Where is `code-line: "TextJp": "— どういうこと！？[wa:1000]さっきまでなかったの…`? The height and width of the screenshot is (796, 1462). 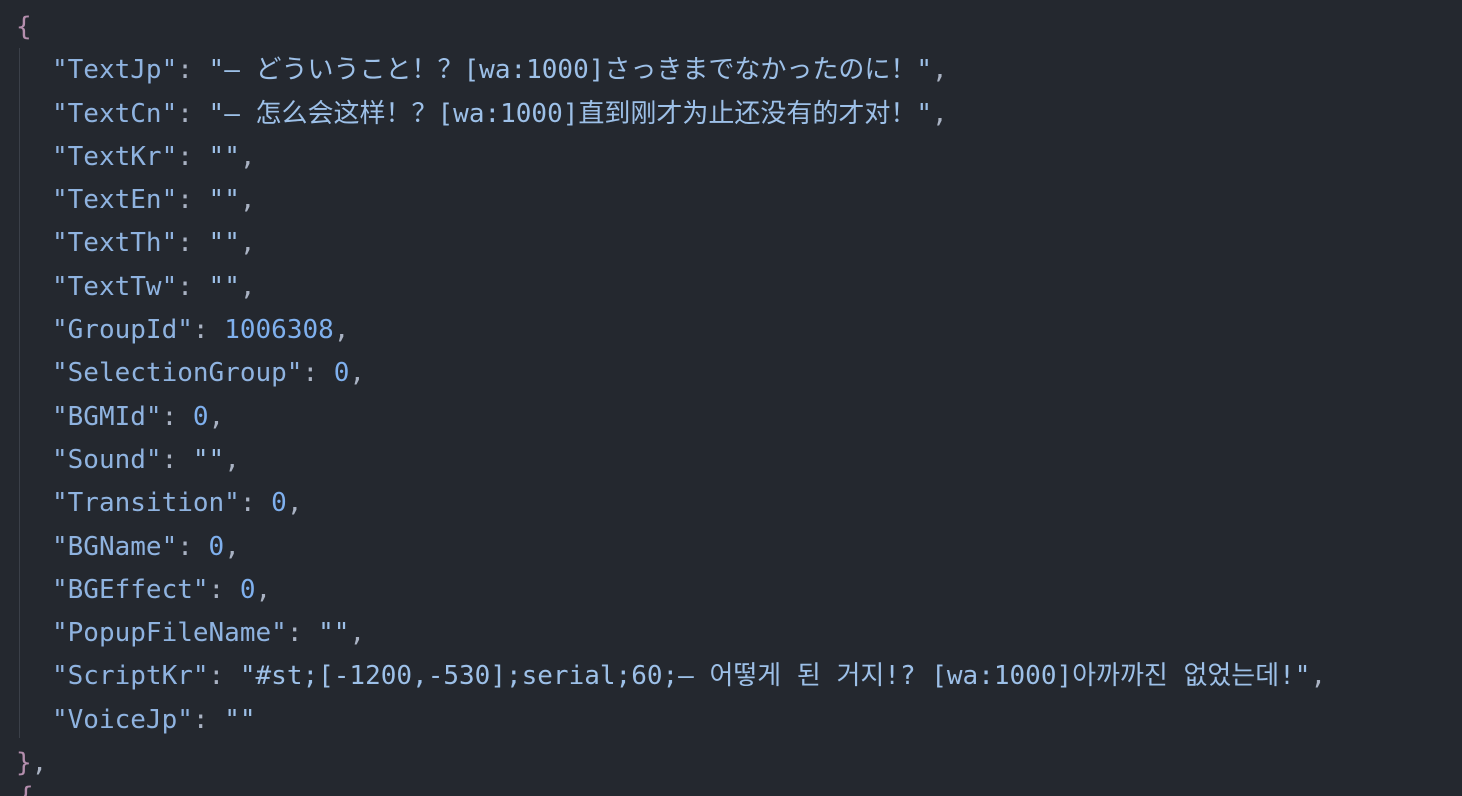
code-line: "TextJp": "— どういうこと！？[wa:1000]さっきまでなかったの… is located at coordinates (731, 70).